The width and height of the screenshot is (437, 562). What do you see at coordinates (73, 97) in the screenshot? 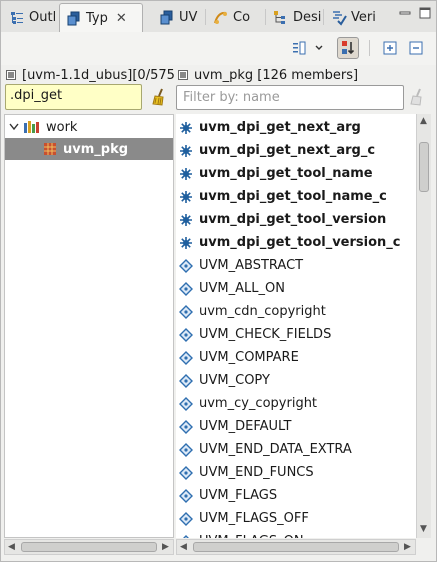
I see `library-filter-input: .dpi_get` at bounding box center [73, 97].